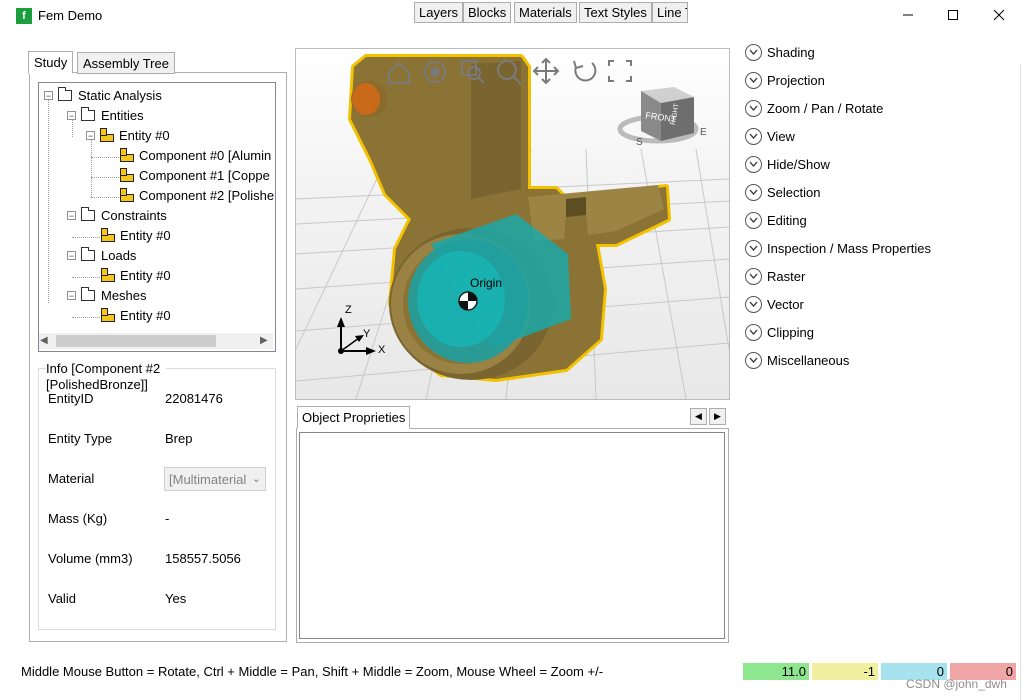 The height and width of the screenshot is (700, 1030). Describe the element at coordinates (194, 398) in the screenshot. I see `info-value-entityid: 22081476` at that location.